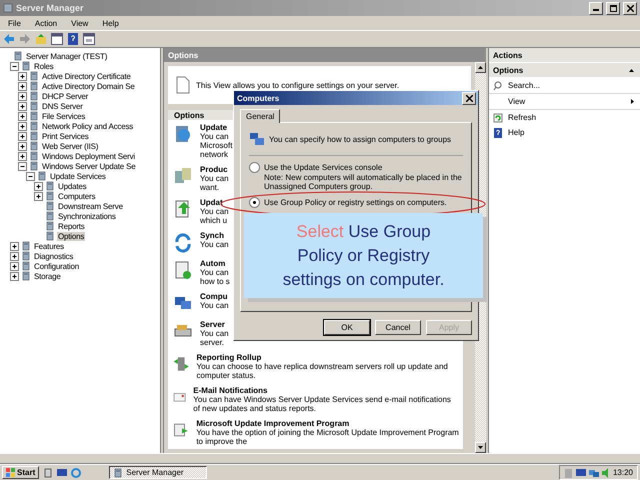  What do you see at coordinates (210, 187) in the screenshot?
I see `option-description: want.` at bounding box center [210, 187].